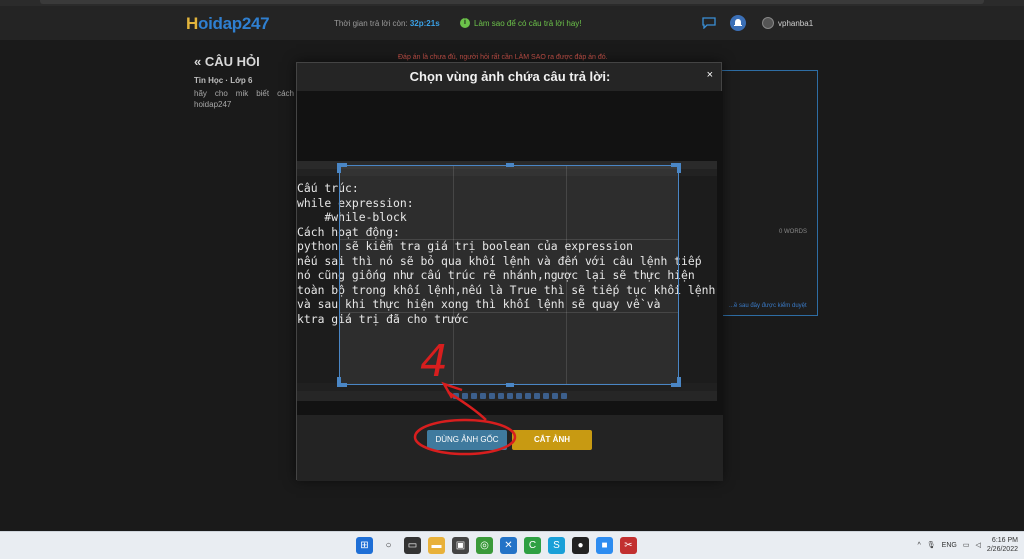  What do you see at coordinates (679, 168) in the screenshot?
I see `crop-handle-top-right` at bounding box center [679, 168].